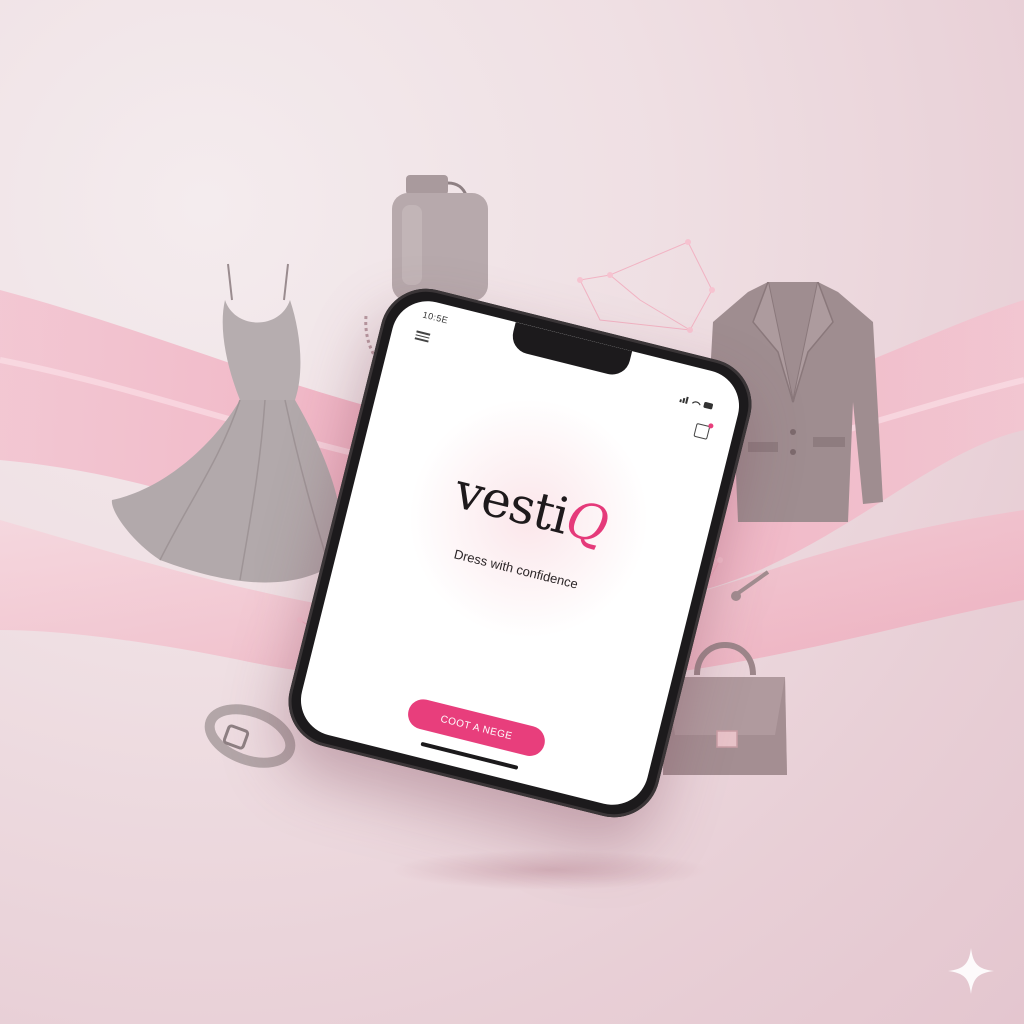 This screenshot has height=1024, width=1024. I want to click on hamburger-menu-icon, so click(422, 336).